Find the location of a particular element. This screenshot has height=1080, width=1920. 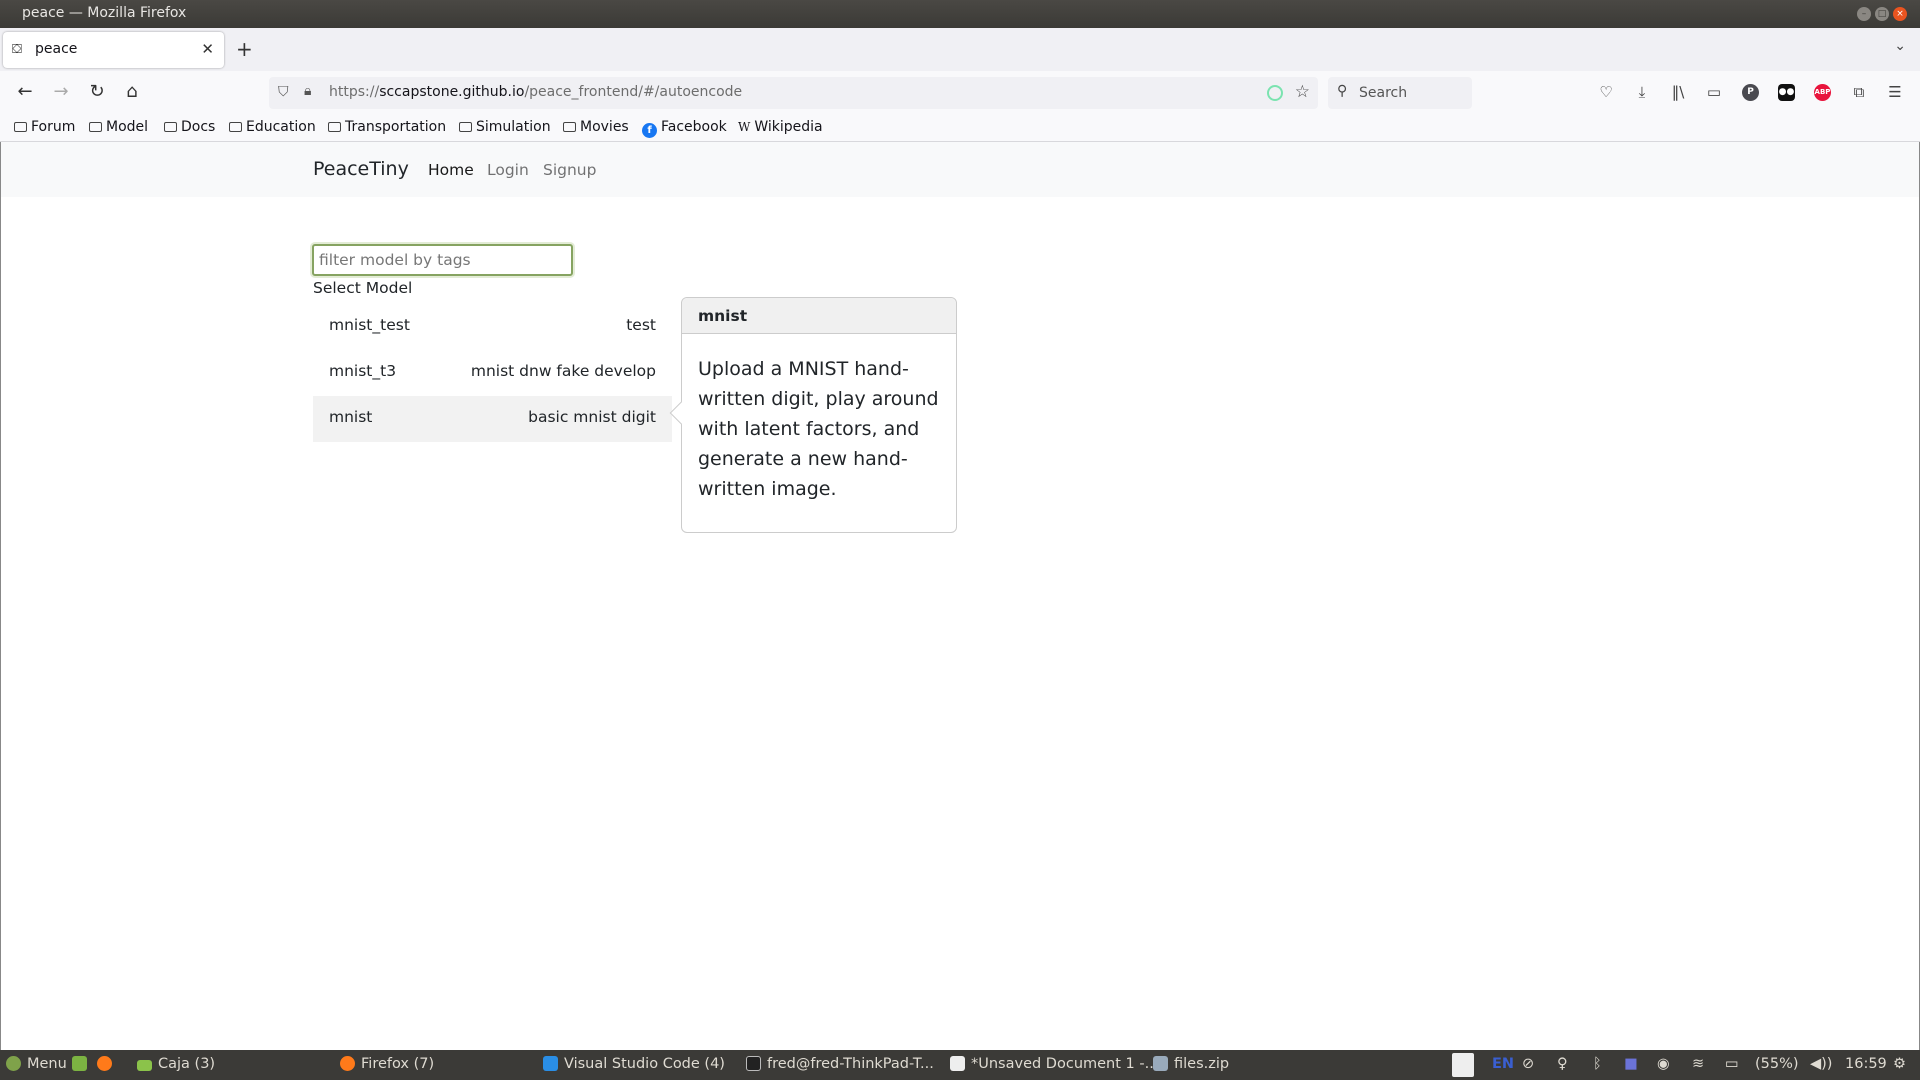

battery-percentage: (55%) is located at coordinates (1777, 1064).